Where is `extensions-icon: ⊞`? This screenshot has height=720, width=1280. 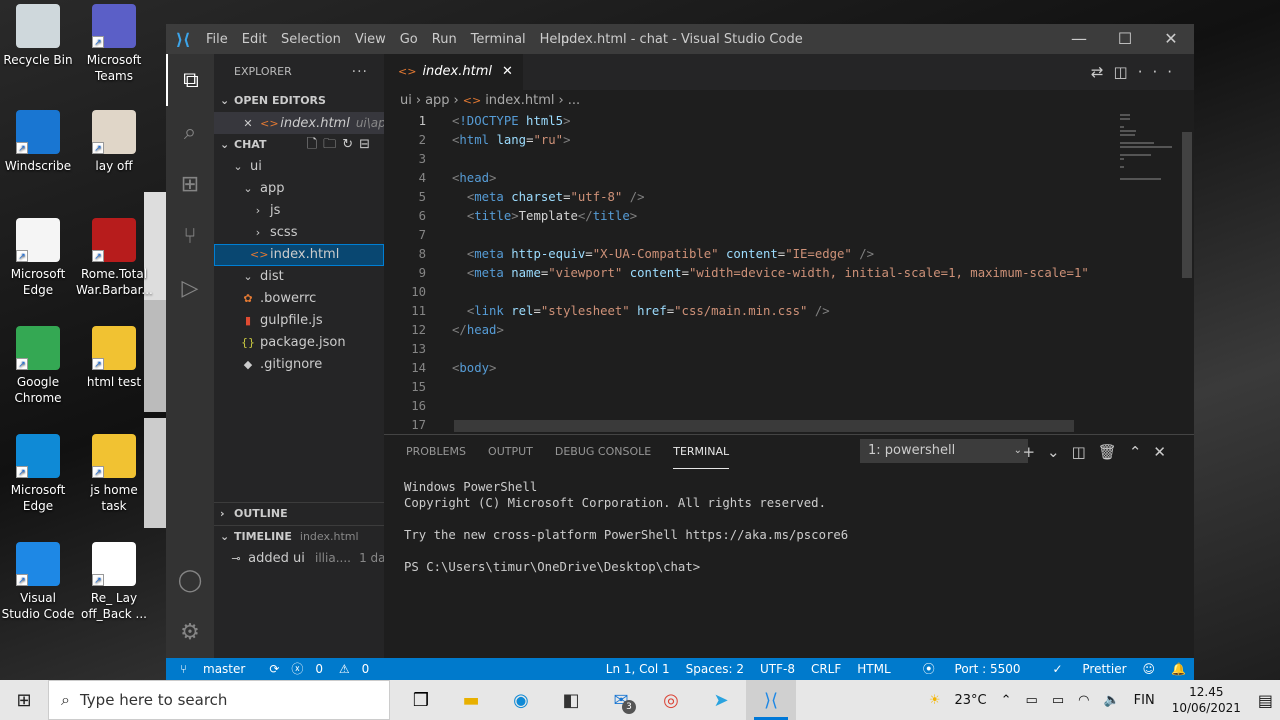 extensions-icon: ⊞ is located at coordinates (190, 184).